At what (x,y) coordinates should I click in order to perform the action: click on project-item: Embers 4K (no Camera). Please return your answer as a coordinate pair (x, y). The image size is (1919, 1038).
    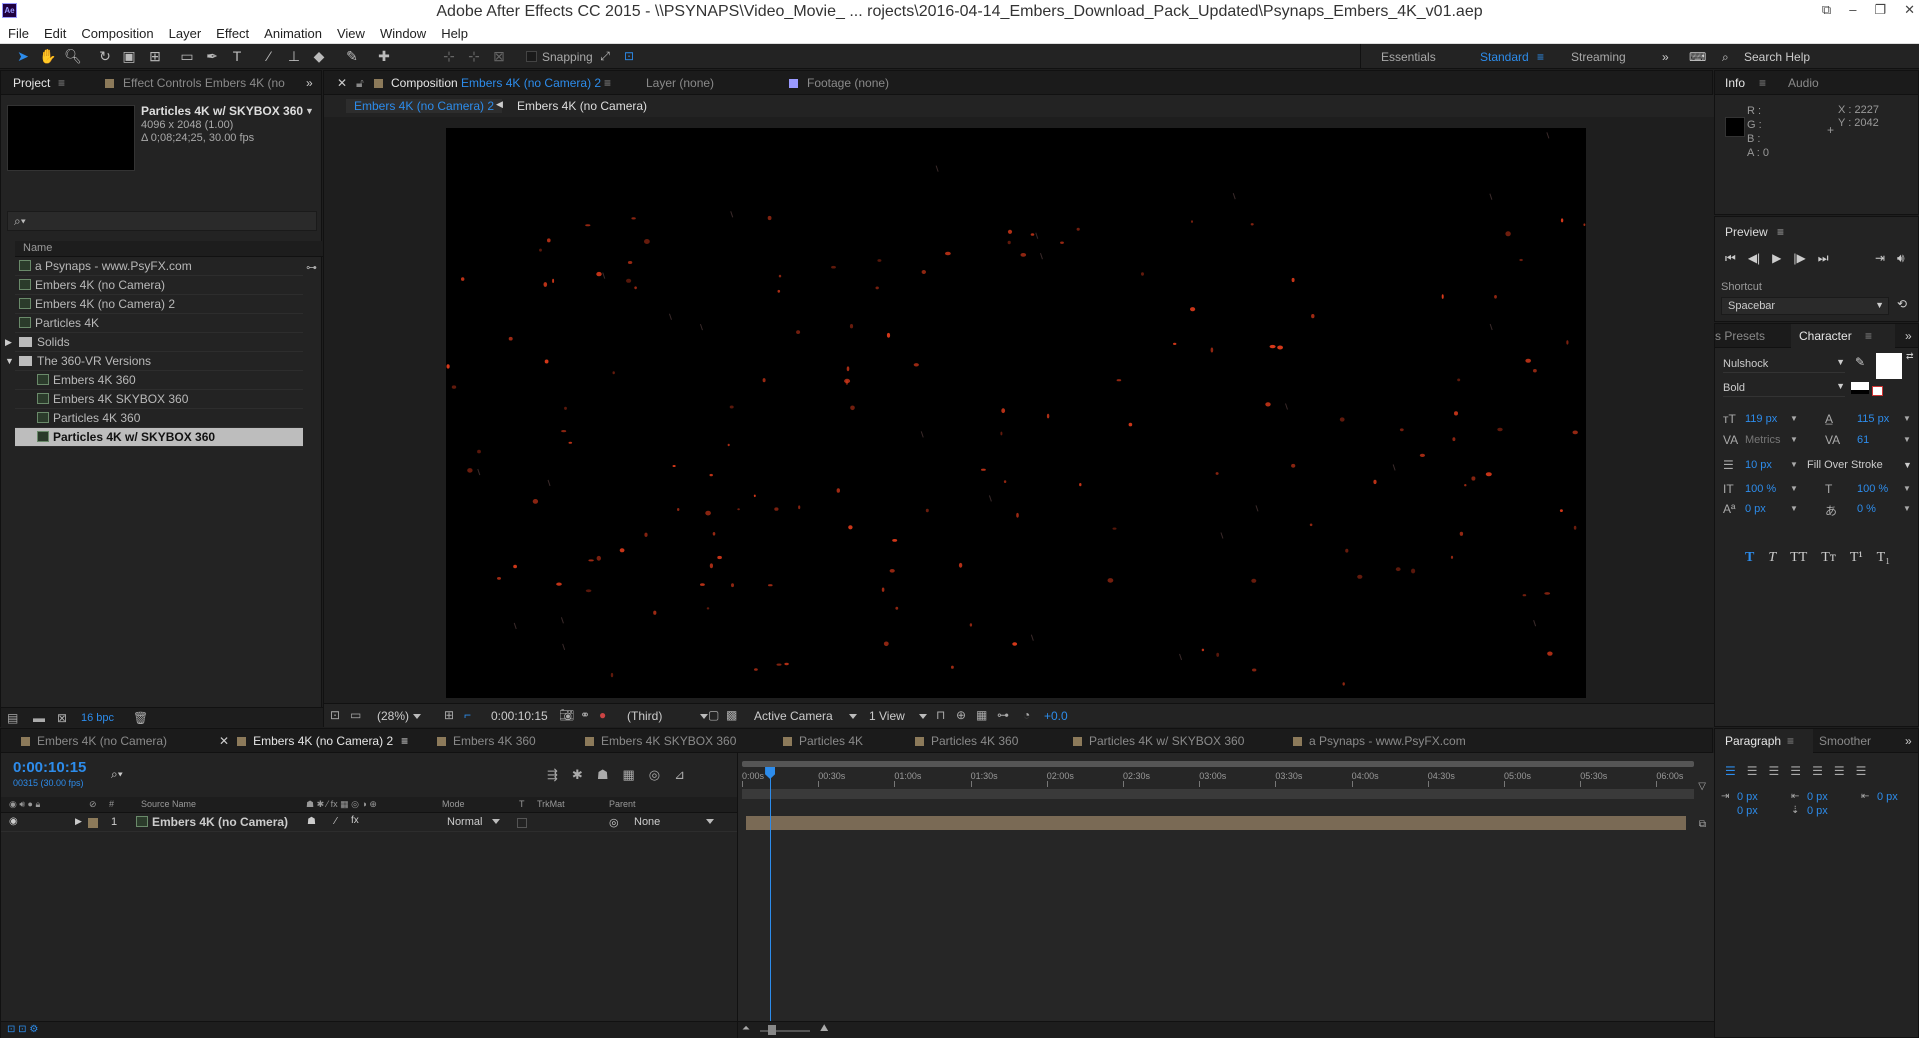
    Looking at the image, I should click on (159, 285).